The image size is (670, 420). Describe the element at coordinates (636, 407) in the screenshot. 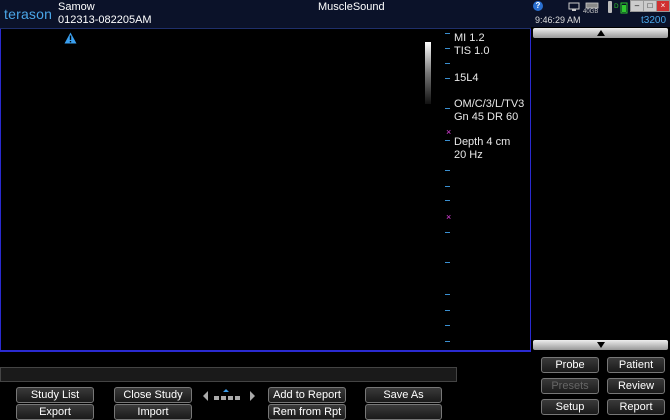

I see `report-button: Report` at that location.